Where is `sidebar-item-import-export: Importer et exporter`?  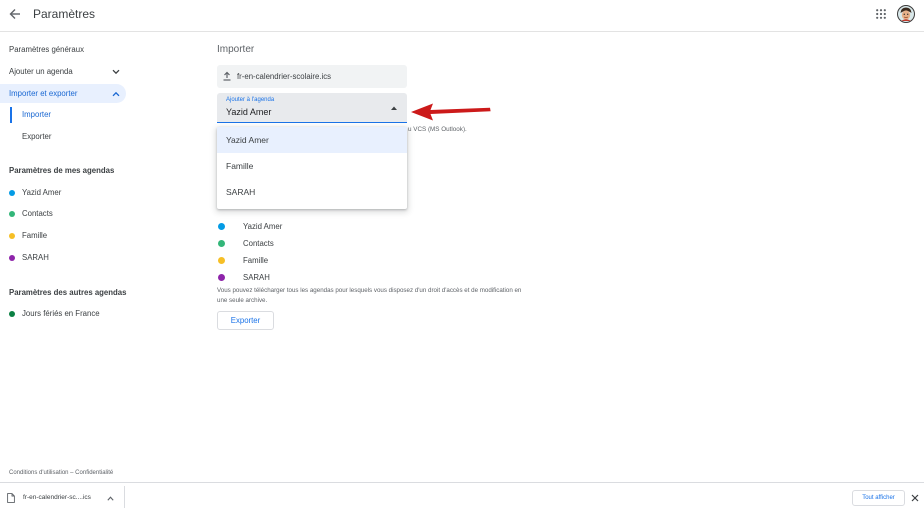 sidebar-item-import-export: Importer et exporter is located at coordinates (63, 93).